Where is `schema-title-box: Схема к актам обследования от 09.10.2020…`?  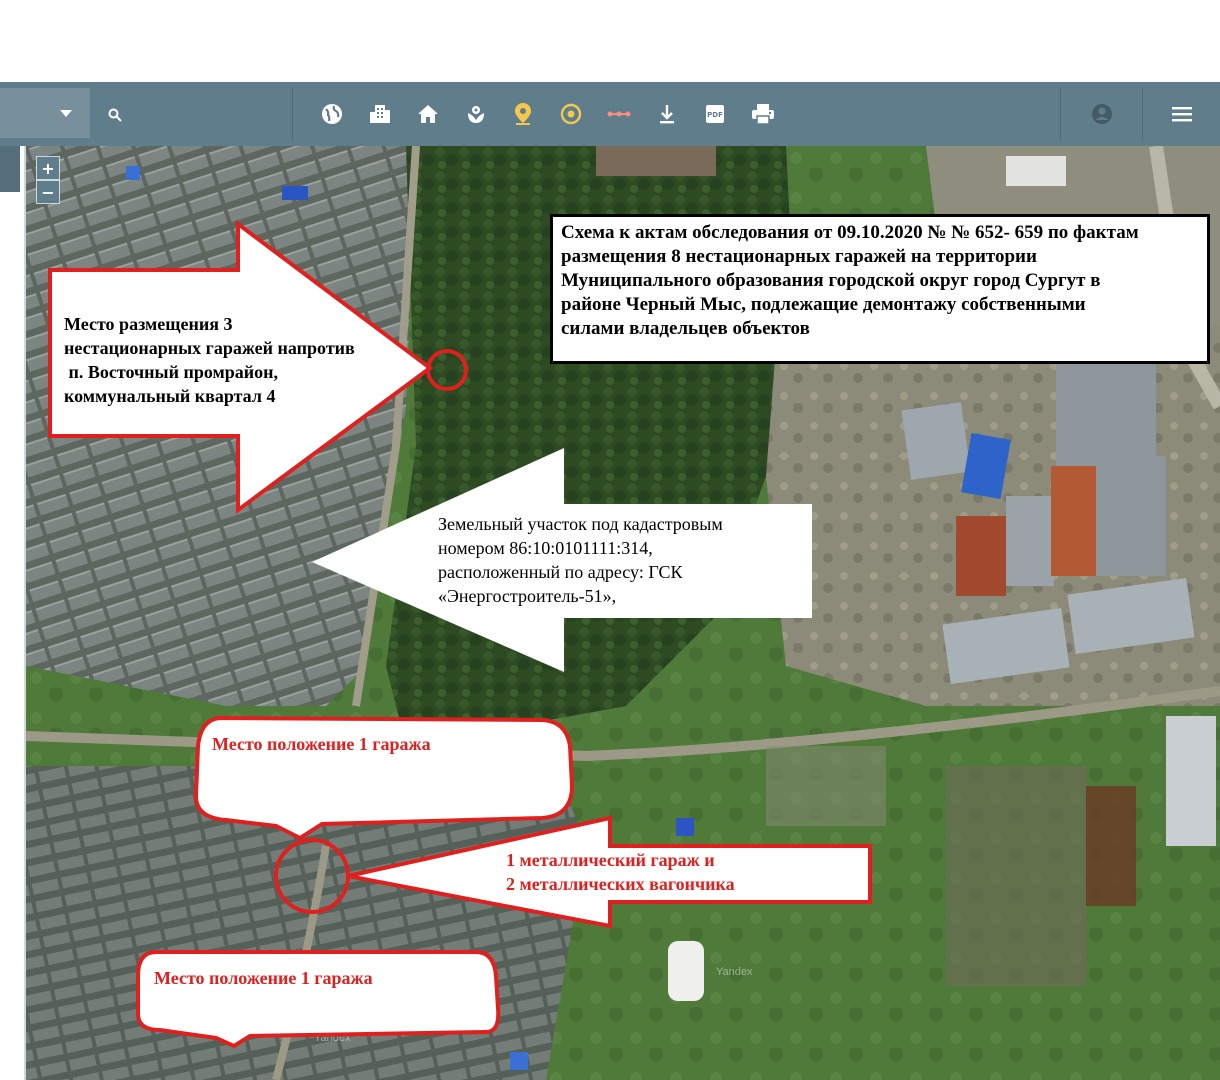
schema-title-box: Схема к актам обследования от 09.10.2020… is located at coordinates (880, 289).